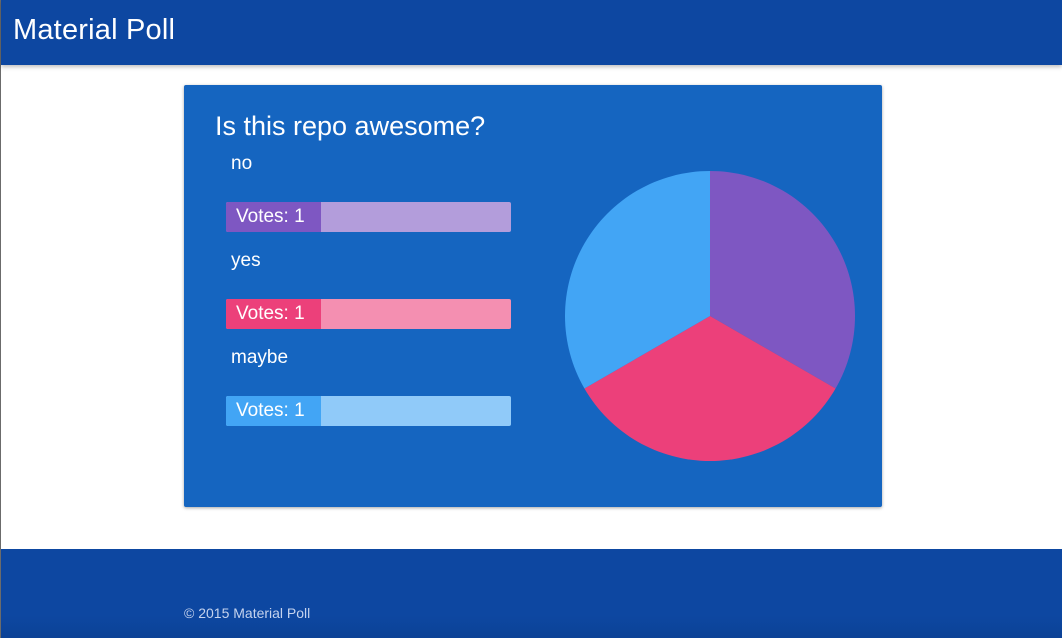 Image resolution: width=1062 pixels, height=638 pixels. What do you see at coordinates (246, 260) in the screenshot?
I see `option-label-yes: yes` at bounding box center [246, 260].